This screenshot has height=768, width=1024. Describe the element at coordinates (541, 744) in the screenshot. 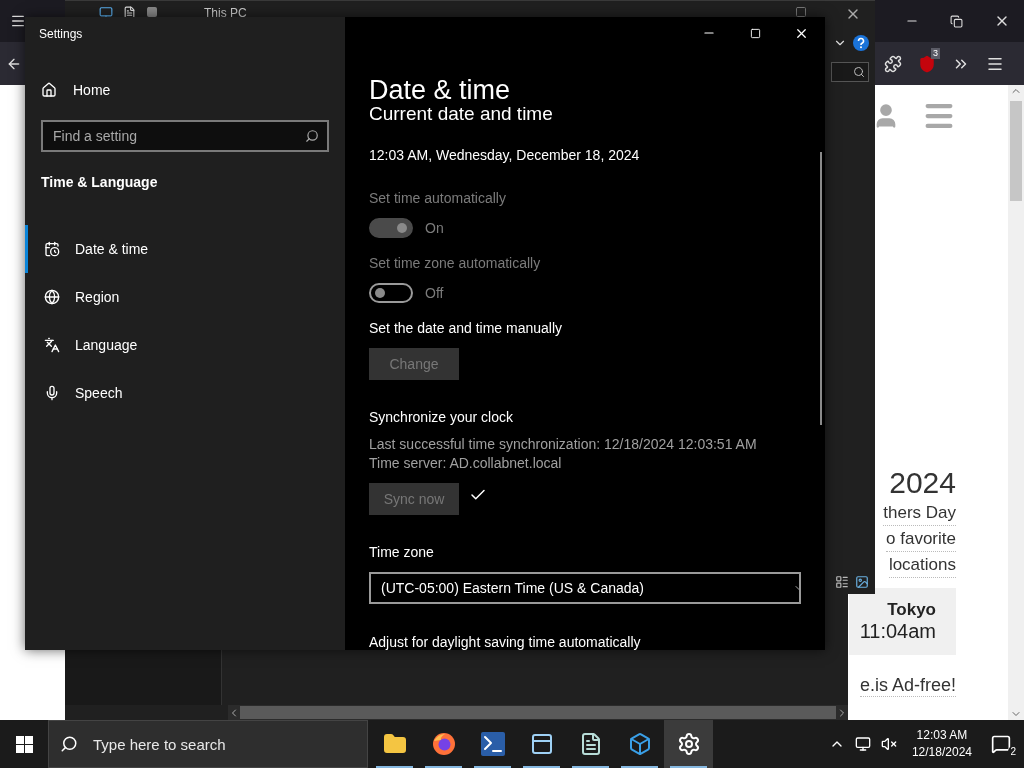

I see `window-panel-icon` at that location.